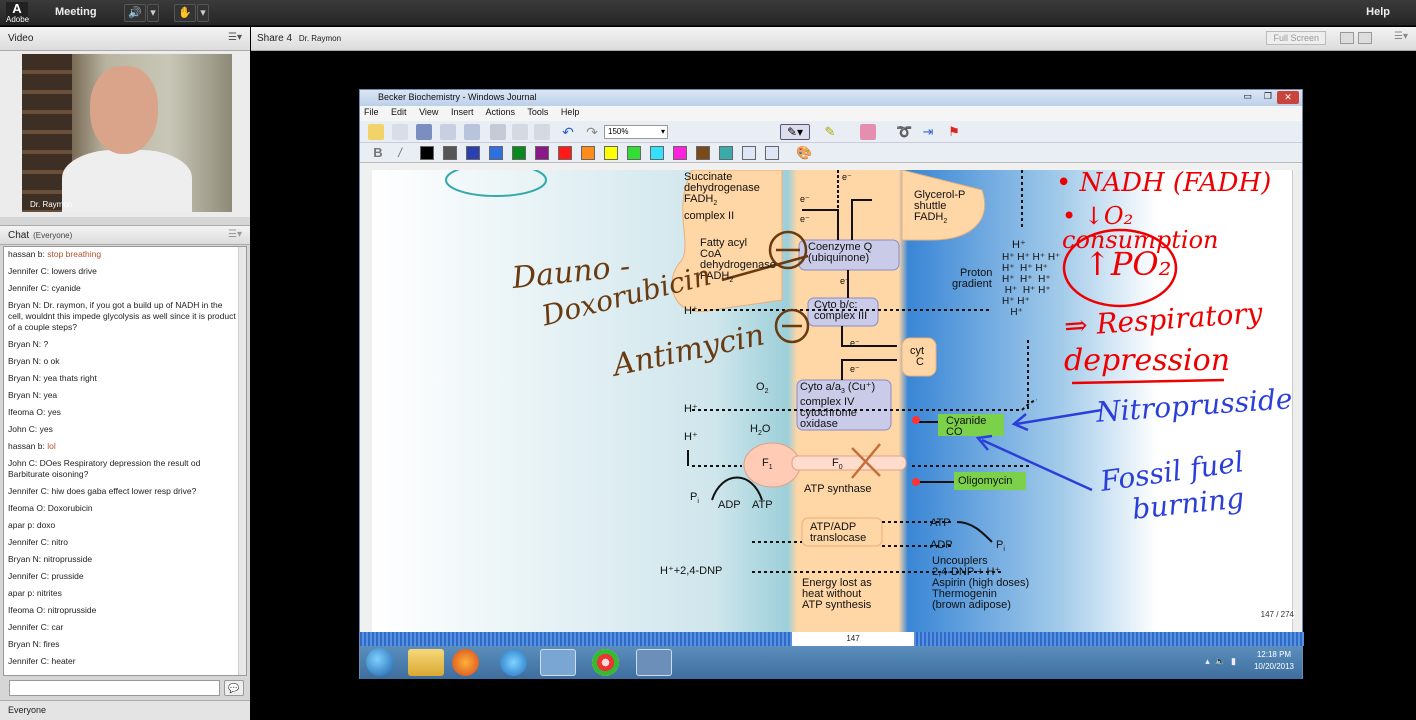 The image size is (1416, 720). I want to click on menu-edit: Edit, so click(399, 112).